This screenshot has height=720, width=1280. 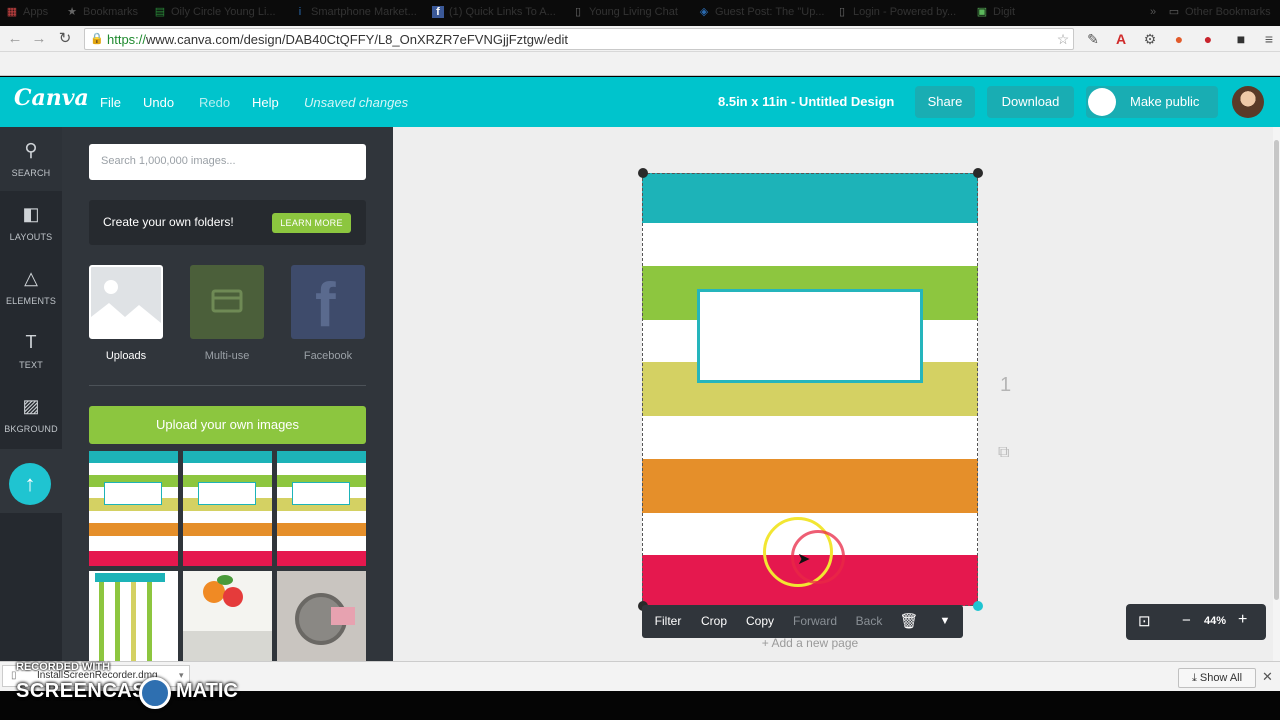 What do you see at coordinates (97, 39) in the screenshot?
I see `lock-icon: 🔒` at bounding box center [97, 39].